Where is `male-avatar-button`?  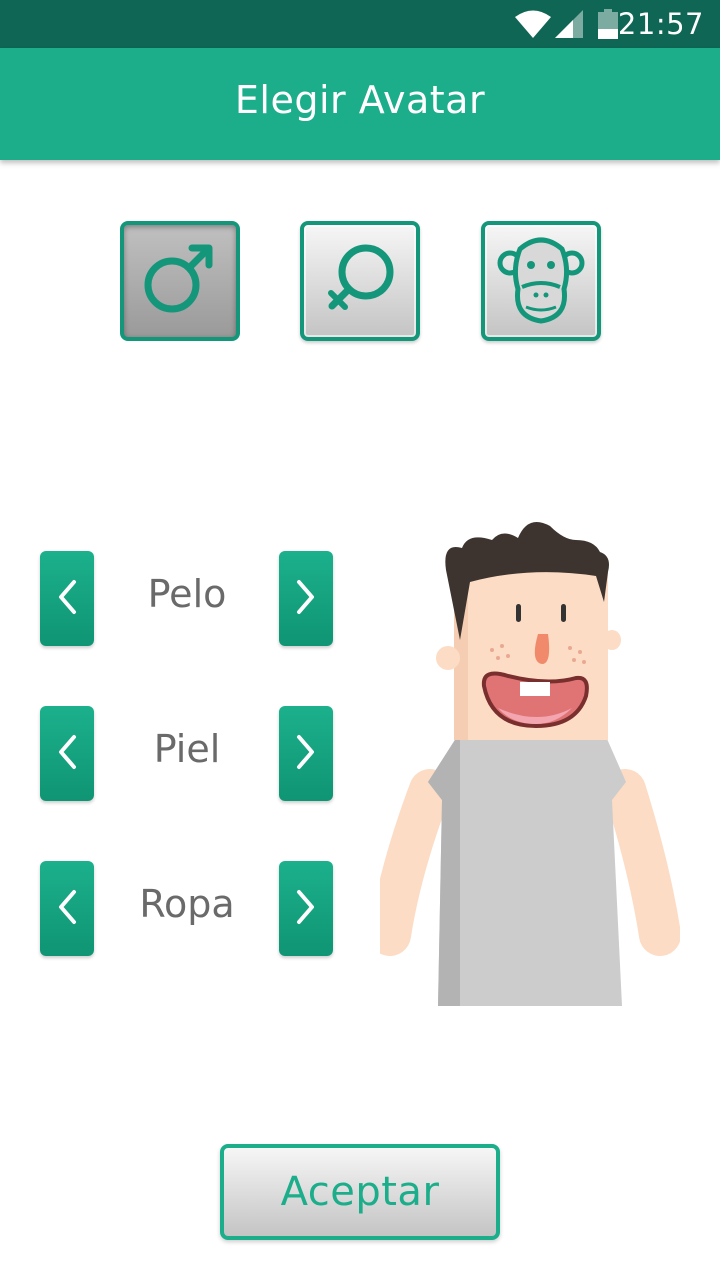
male-avatar-button is located at coordinates (180, 281).